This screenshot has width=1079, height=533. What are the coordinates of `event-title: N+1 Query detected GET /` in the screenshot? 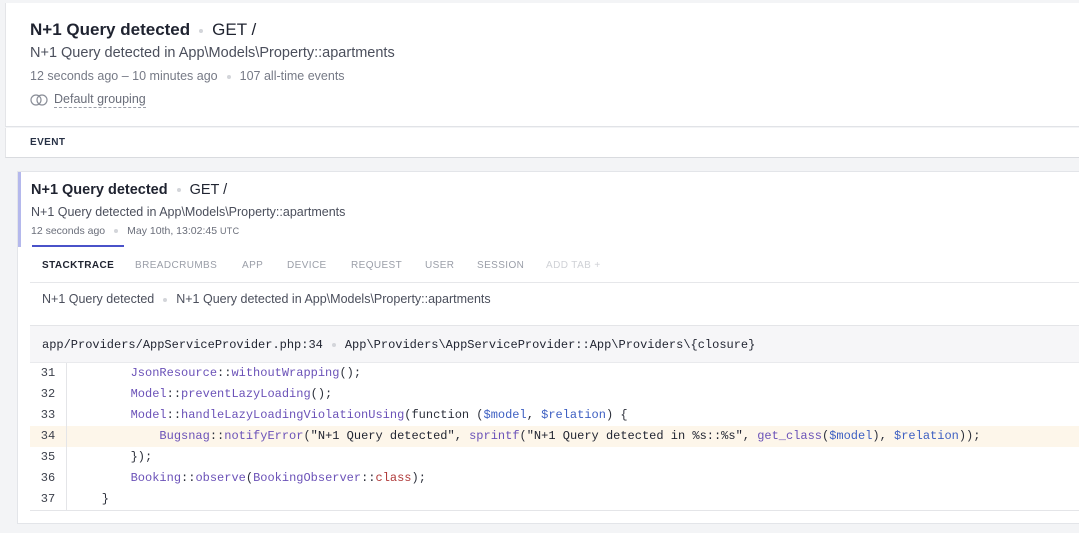 It's located at (129, 190).